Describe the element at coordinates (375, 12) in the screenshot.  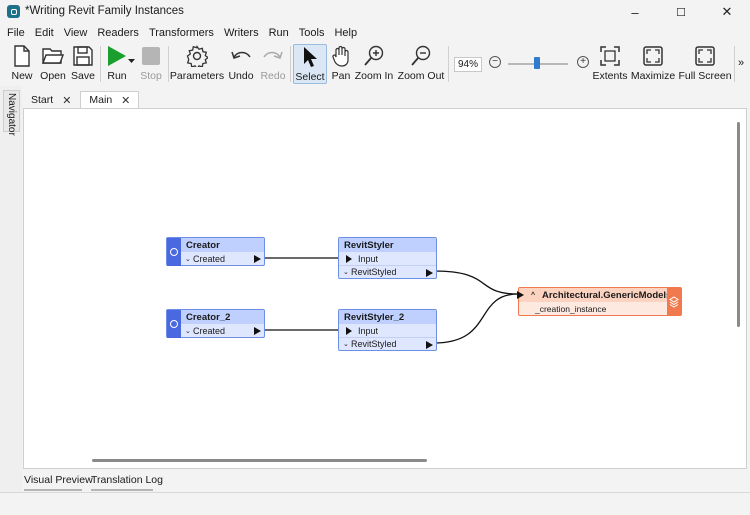
I see `title-bar: *Writing Revit Family Instances – ☐ ✕` at that location.